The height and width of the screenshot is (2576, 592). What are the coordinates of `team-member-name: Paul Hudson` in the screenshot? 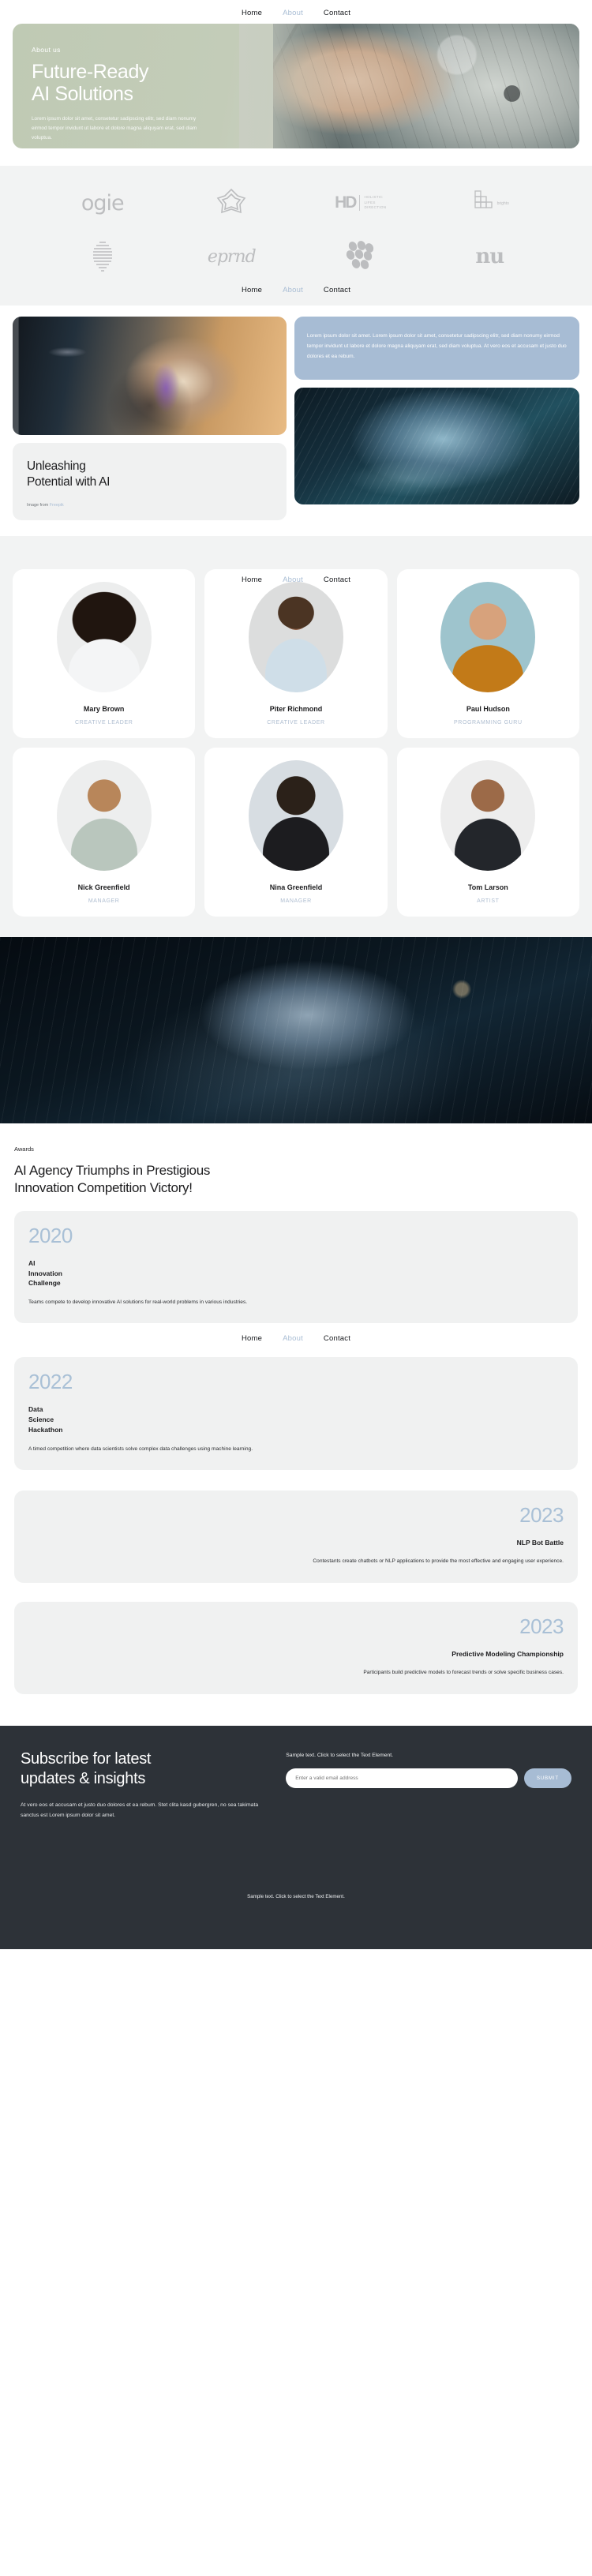 It's located at (488, 708).